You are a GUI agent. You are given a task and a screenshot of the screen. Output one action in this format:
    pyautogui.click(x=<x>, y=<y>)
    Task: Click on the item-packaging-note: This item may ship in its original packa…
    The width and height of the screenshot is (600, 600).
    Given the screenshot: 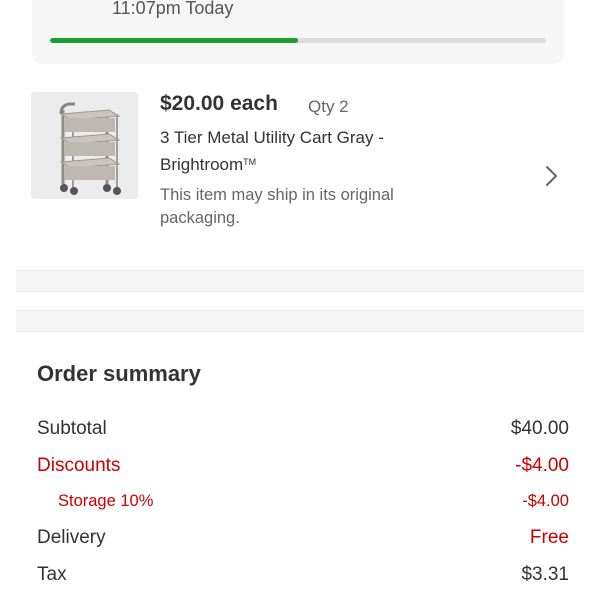 What is the action you would take?
    pyautogui.click(x=277, y=206)
    